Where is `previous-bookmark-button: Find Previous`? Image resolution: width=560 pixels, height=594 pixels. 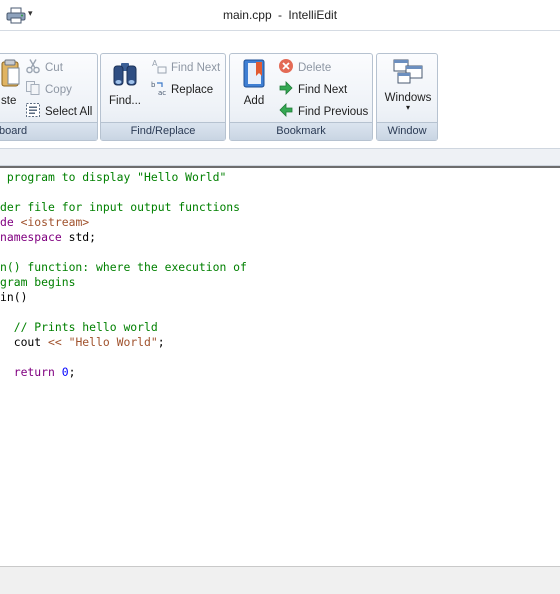
previous-bookmark-button: Find Previous is located at coordinates (323, 112).